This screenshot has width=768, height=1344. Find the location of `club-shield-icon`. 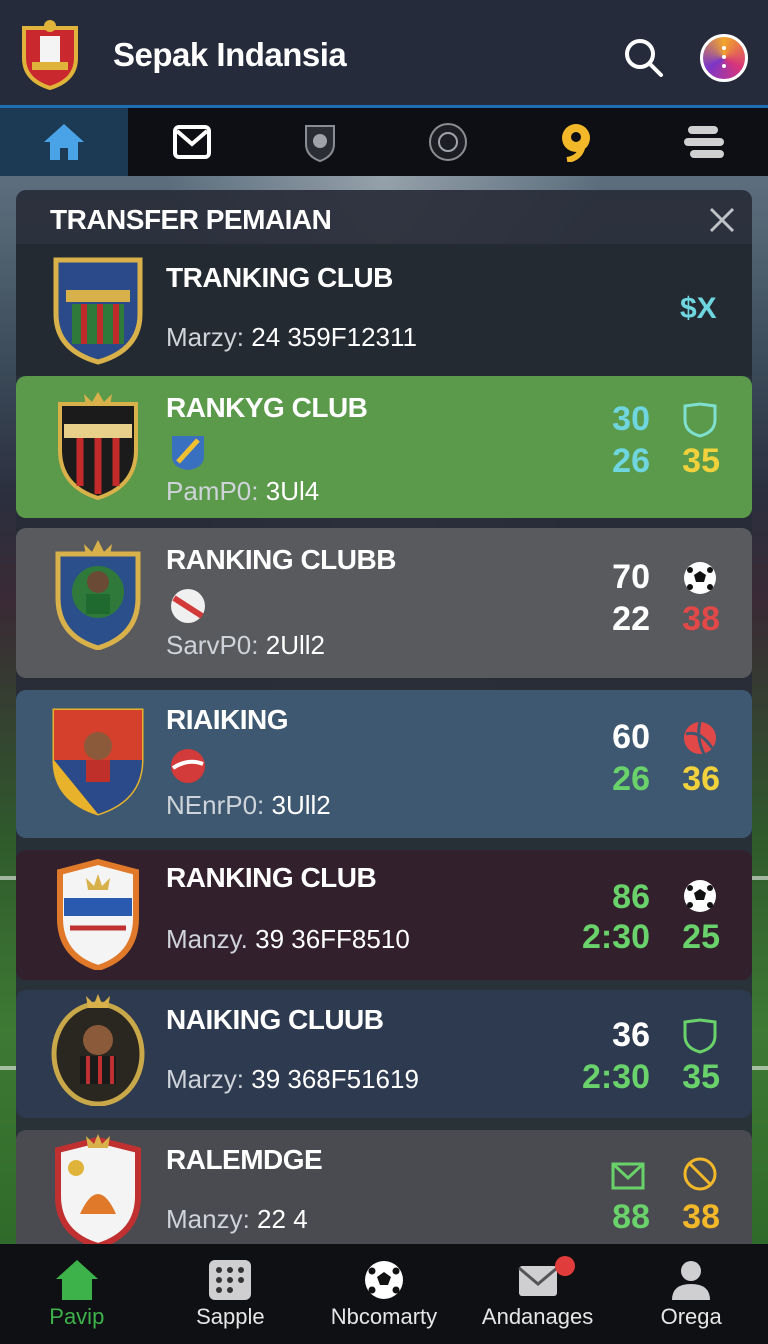

club-shield-icon is located at coordinates (320, 143).